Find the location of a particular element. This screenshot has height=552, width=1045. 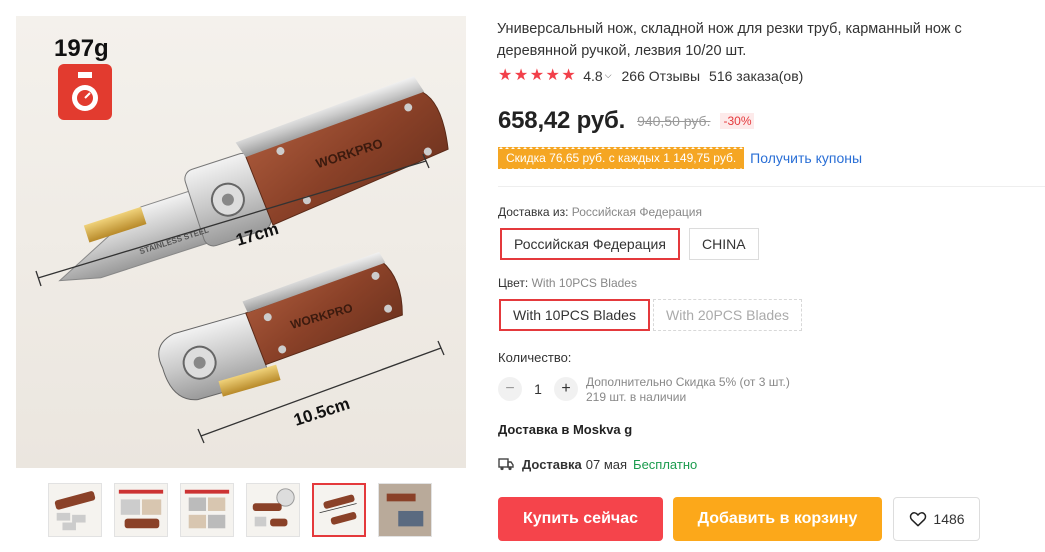

color-option-10pcs: With 10PCS Blades is located at coordinates (574, 315).